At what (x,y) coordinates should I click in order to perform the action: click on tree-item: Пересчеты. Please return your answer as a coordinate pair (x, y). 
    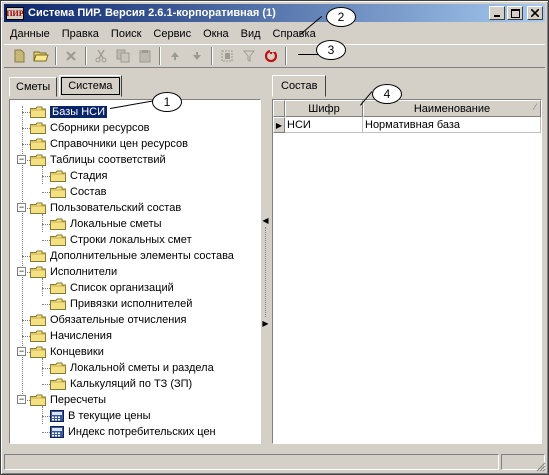
    Looking at the image, I should click on (68, 400).